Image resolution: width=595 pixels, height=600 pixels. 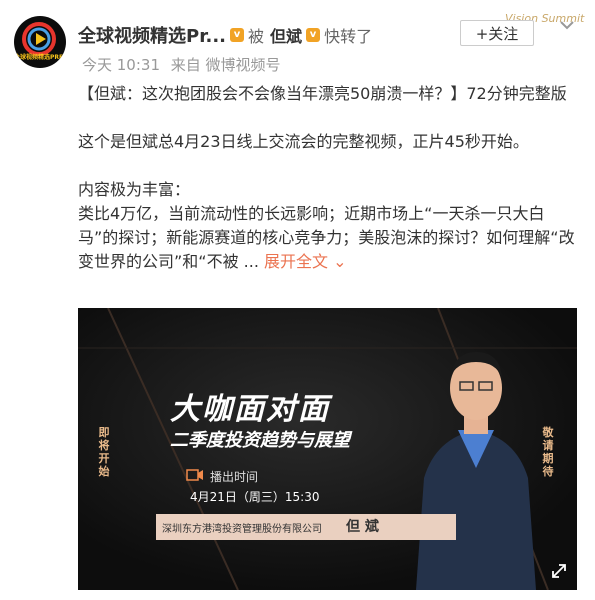 I want to click on camera-icon, so click(x=194, y=475).